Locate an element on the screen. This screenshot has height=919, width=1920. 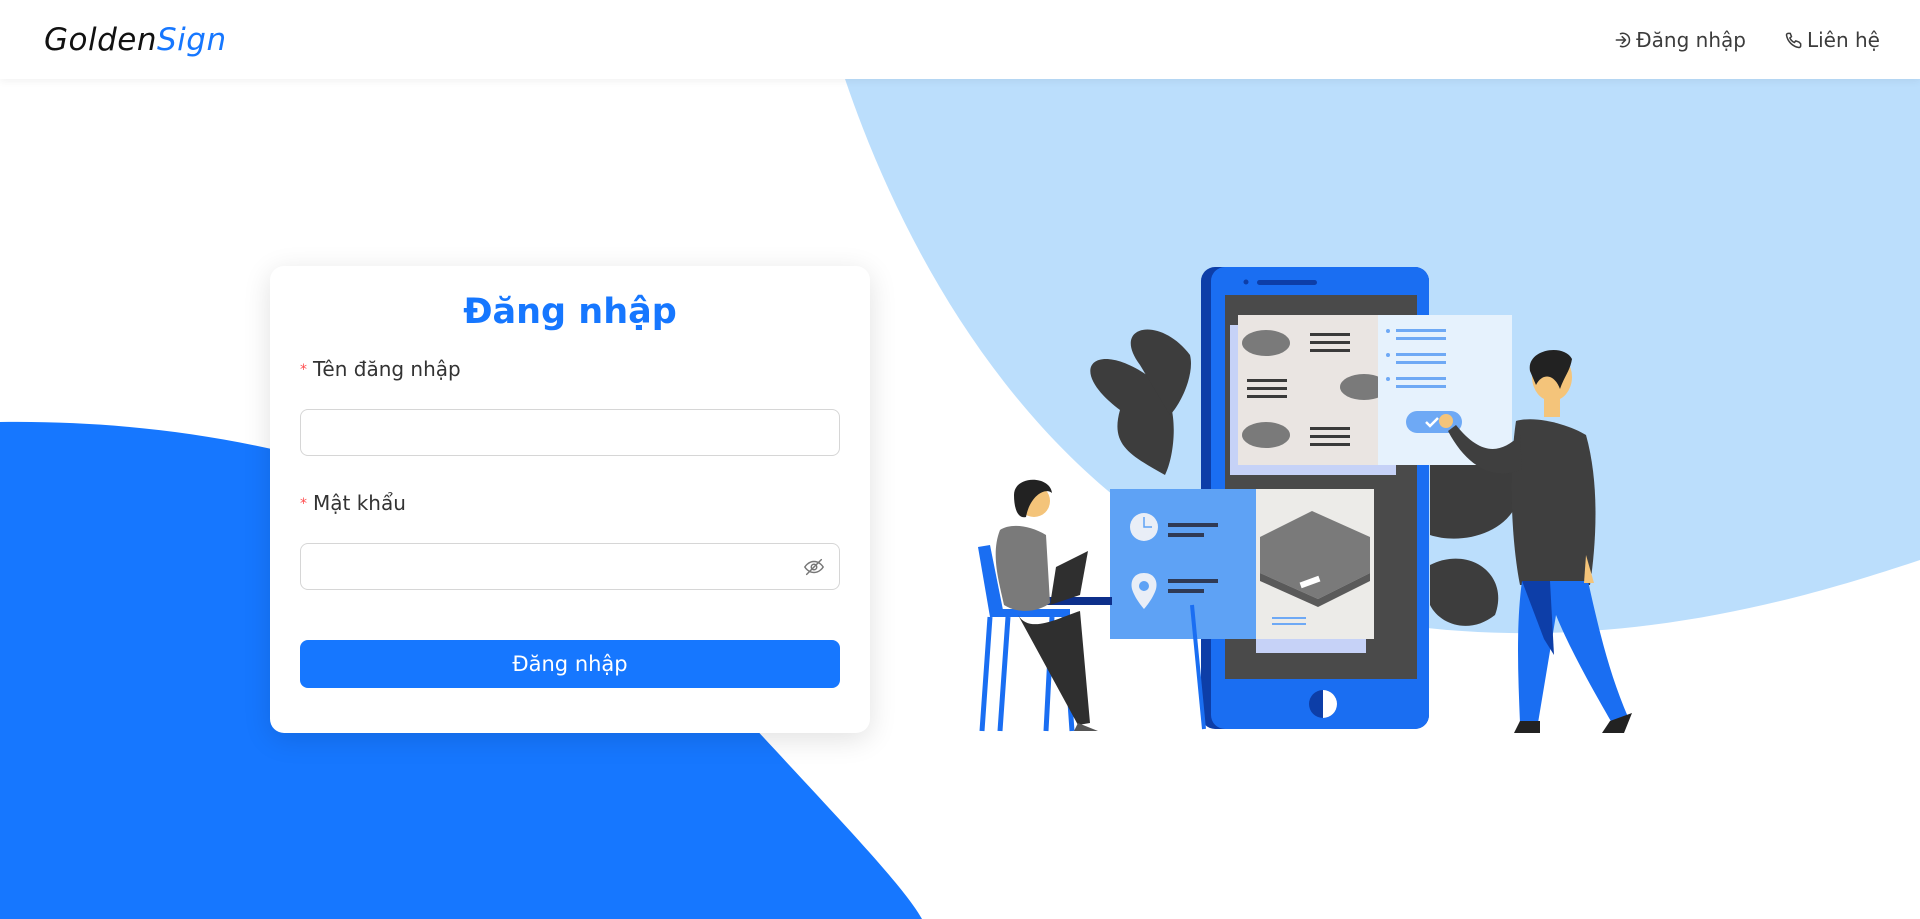
nav-login-link: Đăng nhập is located at coordinates (1679, 40).